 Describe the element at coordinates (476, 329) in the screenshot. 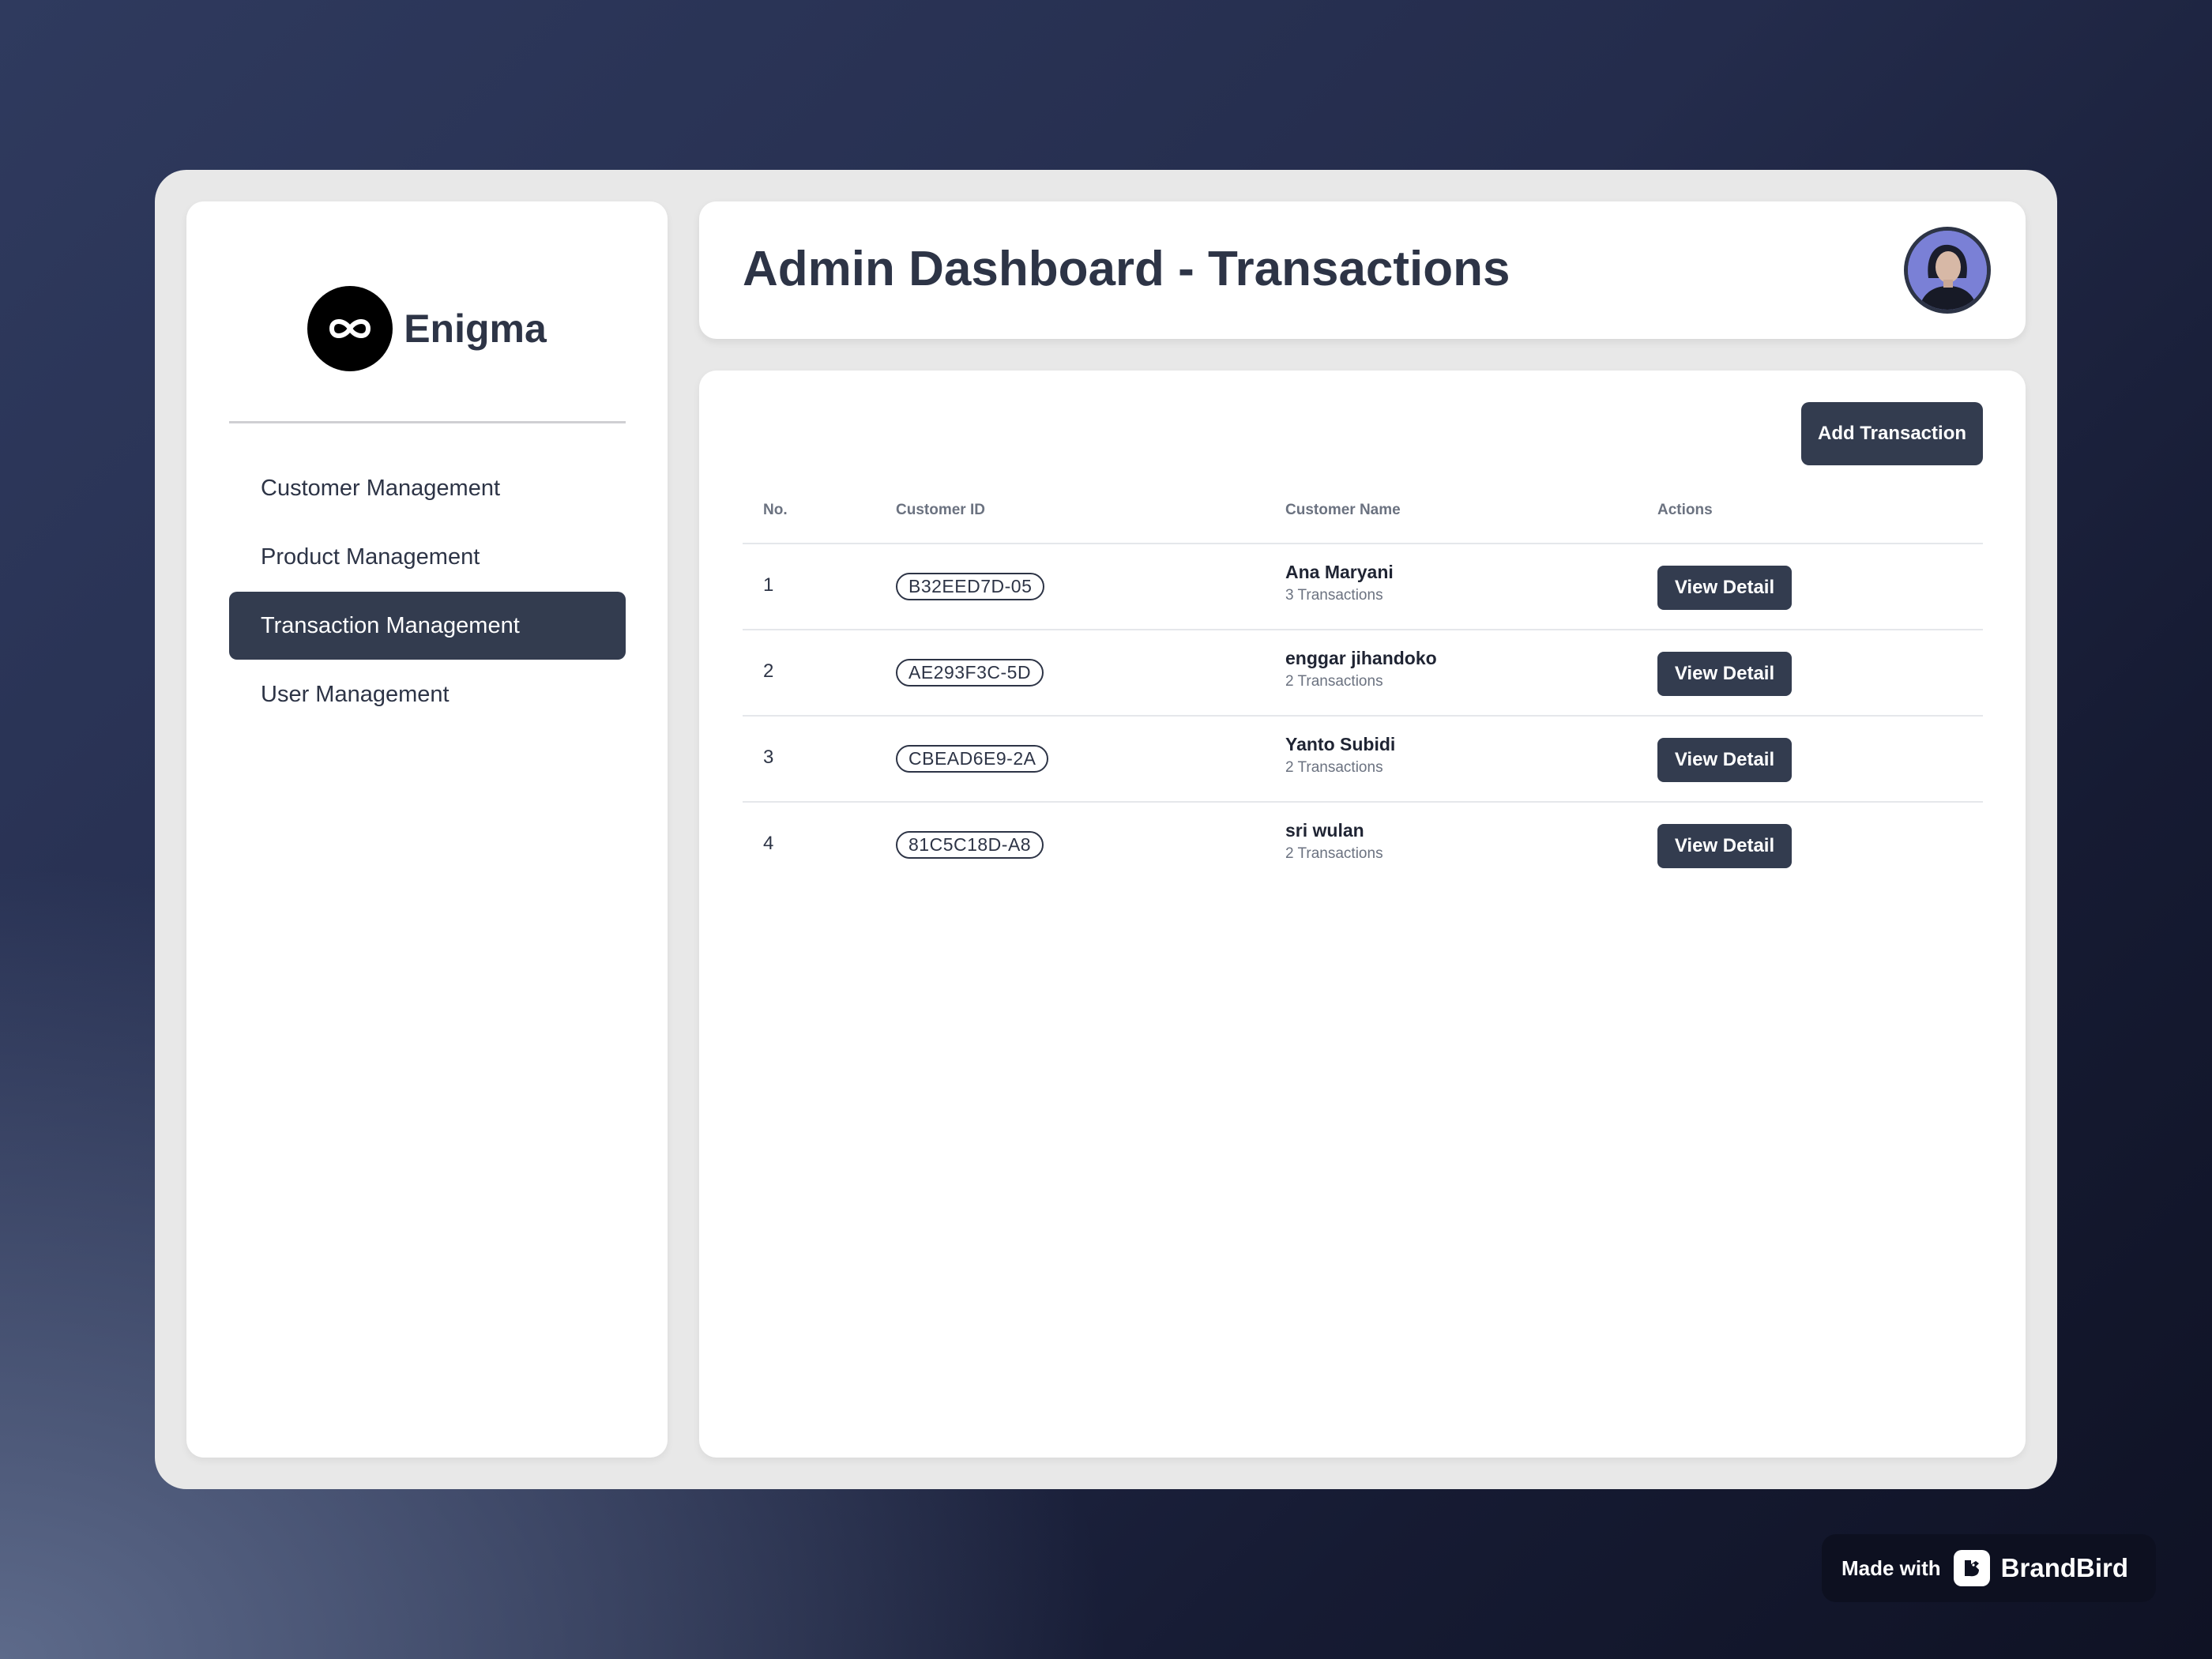

I see `brand-name: Enigma` at that location.